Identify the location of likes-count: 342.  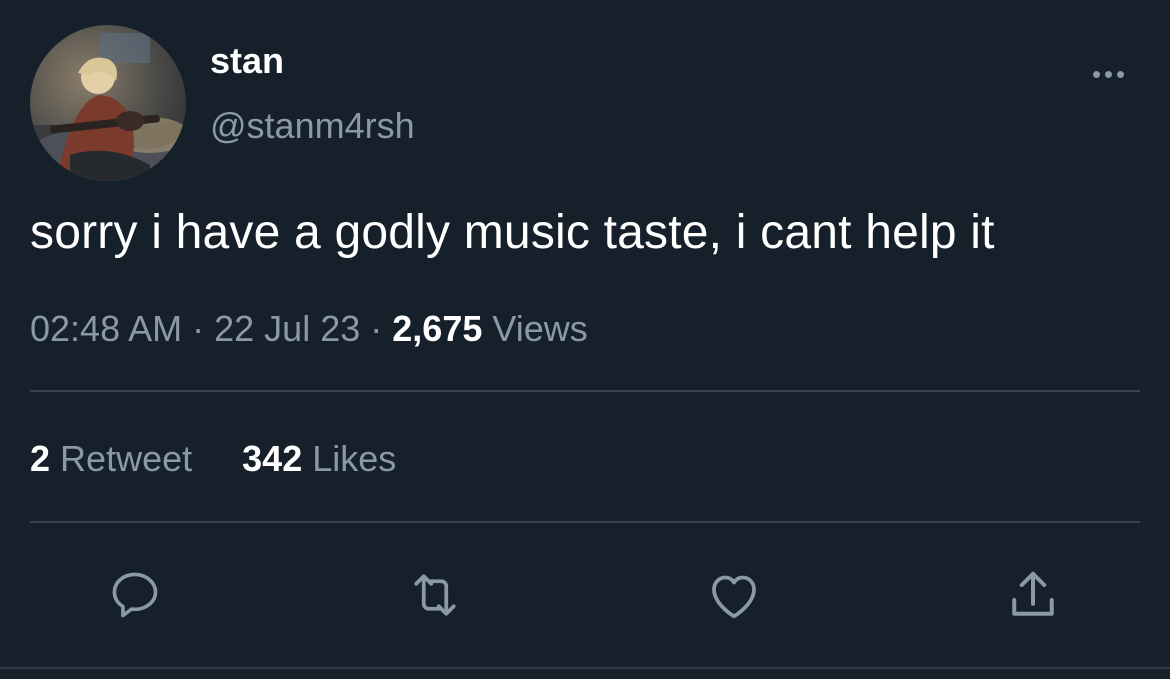
(272, 458).